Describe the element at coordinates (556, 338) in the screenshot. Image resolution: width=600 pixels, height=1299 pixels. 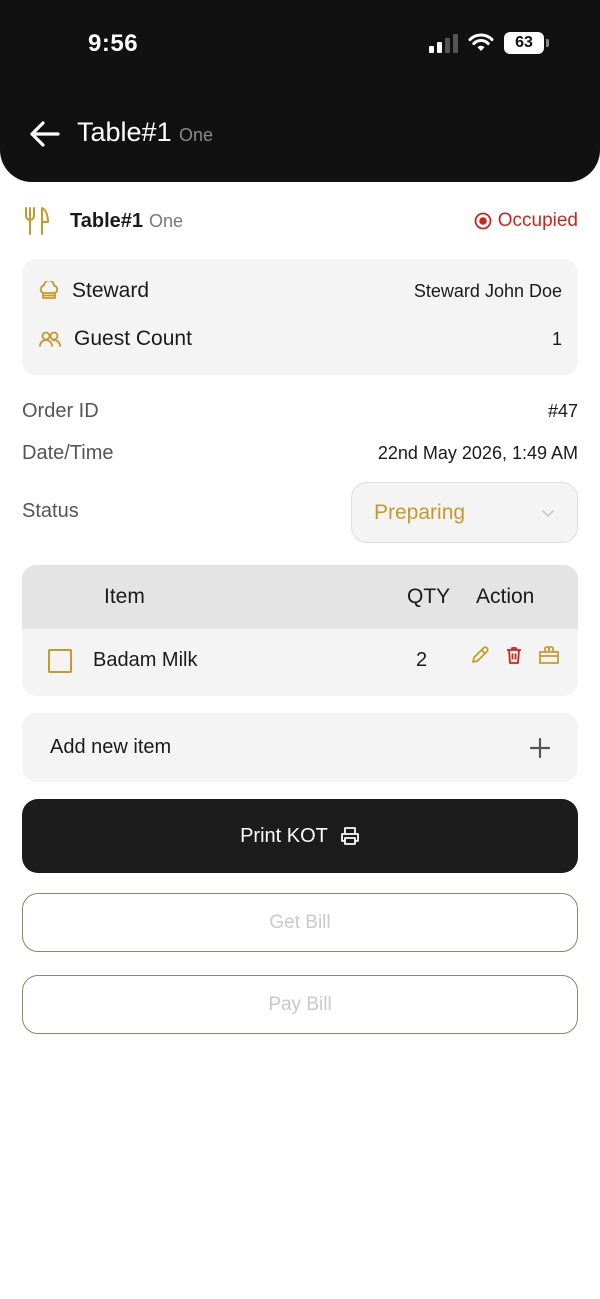
I see `guest-count-value: 1` at that location.